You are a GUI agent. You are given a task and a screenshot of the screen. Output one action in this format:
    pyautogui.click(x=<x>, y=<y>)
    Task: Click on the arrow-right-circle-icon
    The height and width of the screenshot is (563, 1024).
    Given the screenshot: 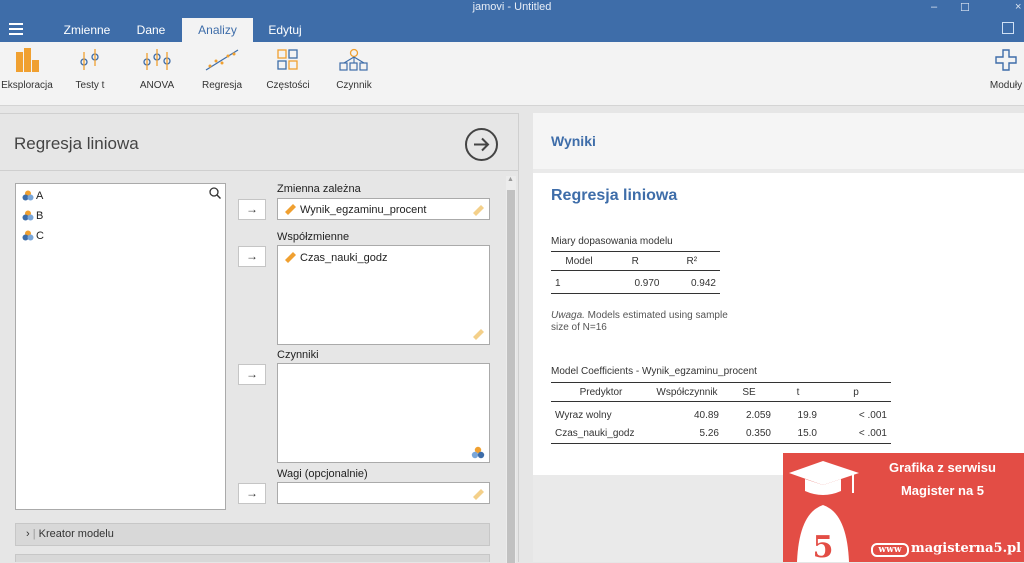 What is the action you would take?
    pyautogui.click(x=482, y=144)
    